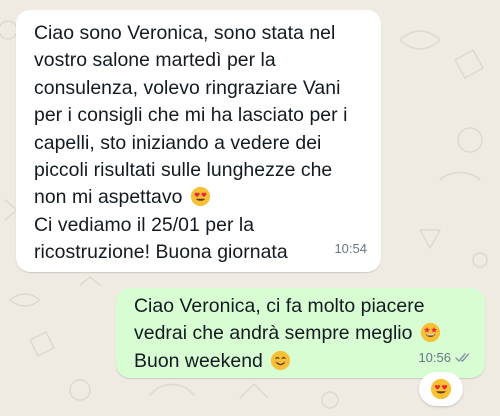 Image resolution: width=500 pixels, height=416 pixels. I want to click on message-reaction, so click(441, 389).